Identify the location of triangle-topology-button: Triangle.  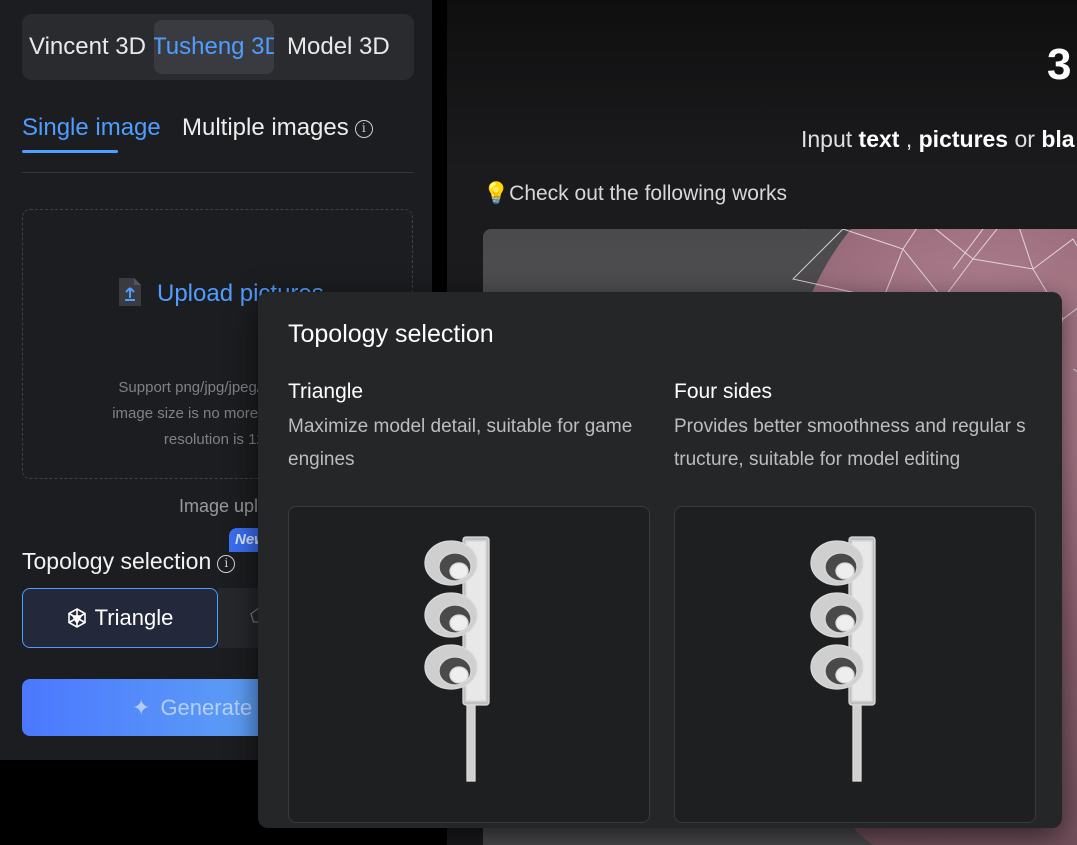
(120, 618).